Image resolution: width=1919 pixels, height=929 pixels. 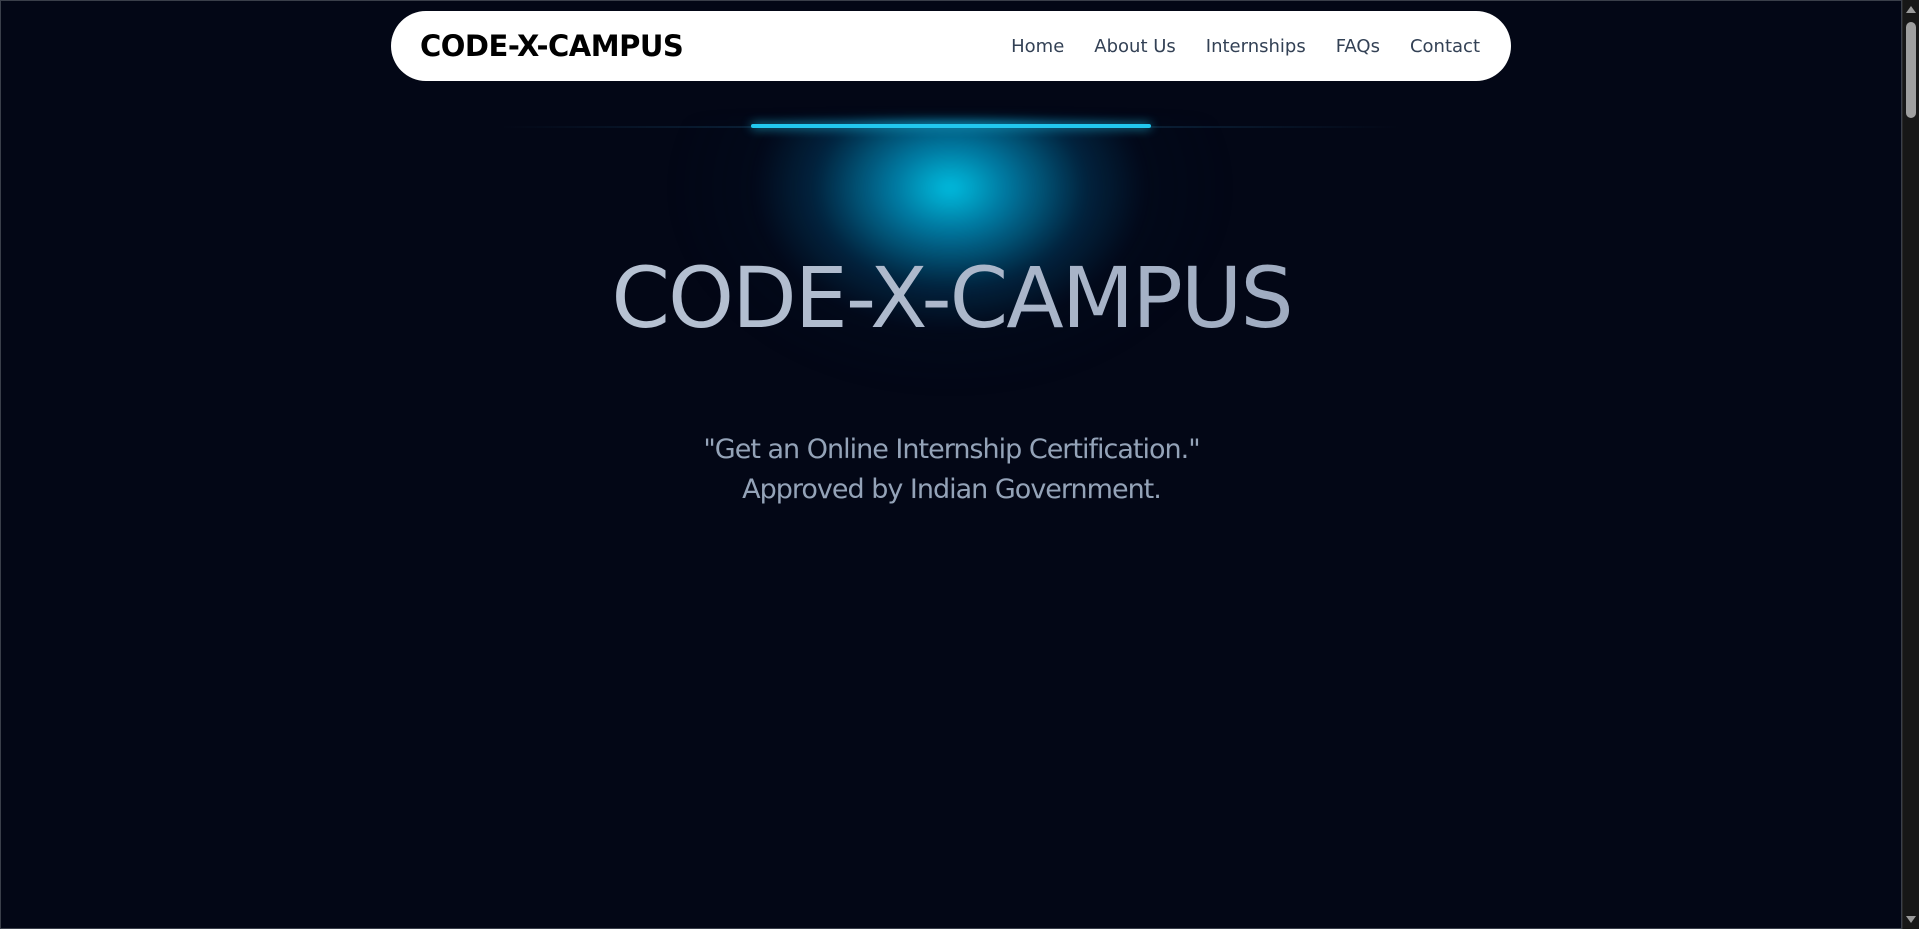 What do you see at coordinates (552, 46) in the screenshot?
I see `brand-logo: CODE-X-CAMPUS` at bounding box center [552, 46].